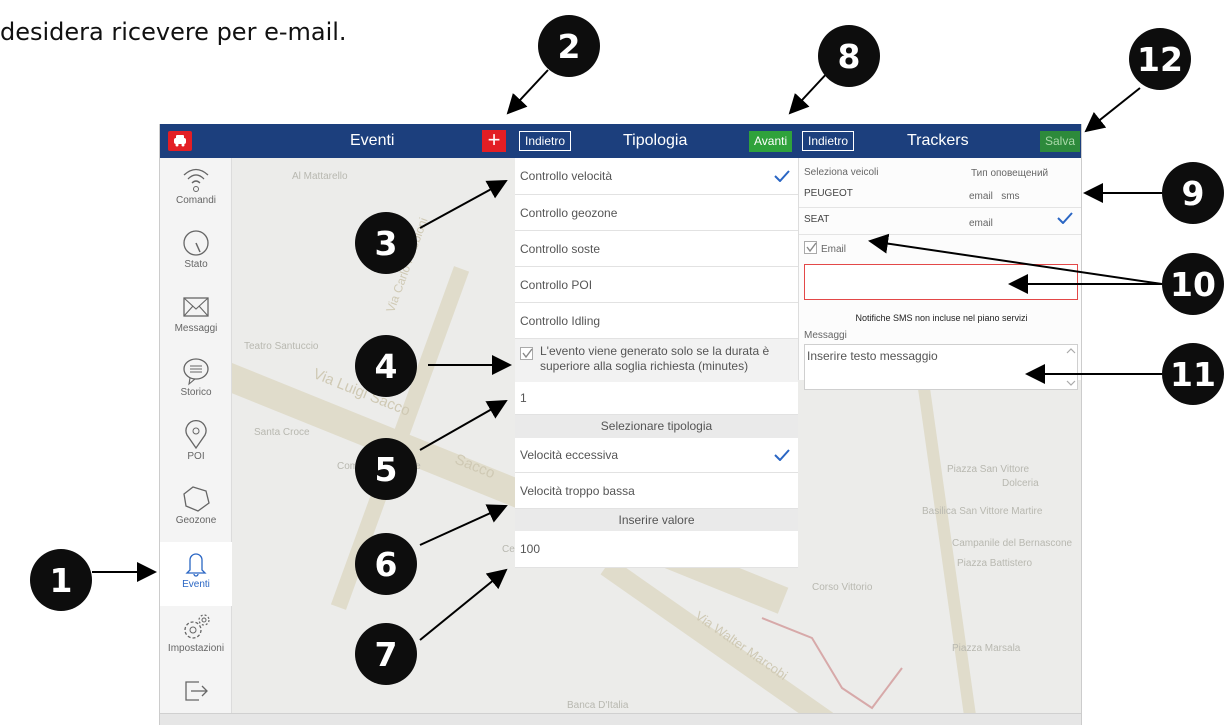  I want to click on gauge-icon, so click(196, 243).